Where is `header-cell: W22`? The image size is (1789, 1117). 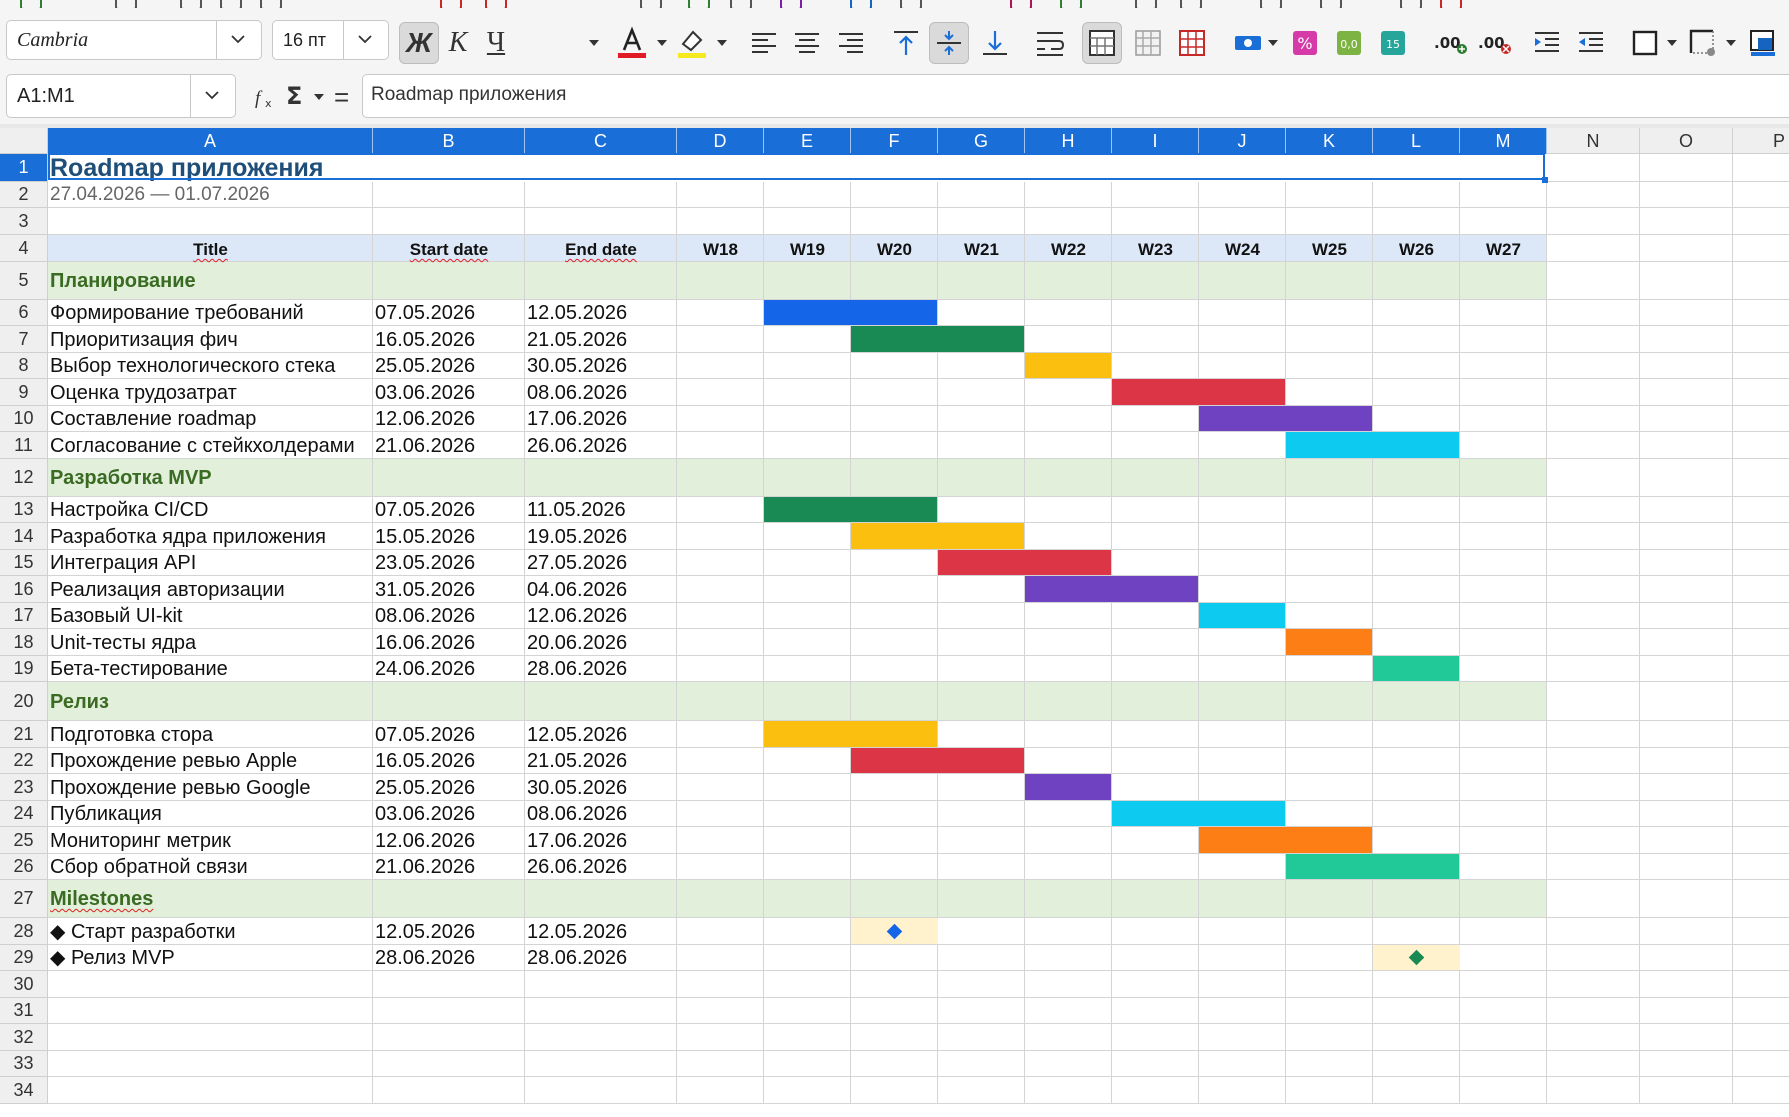
header-cell: W22 is located at coordinates (1068, 250).